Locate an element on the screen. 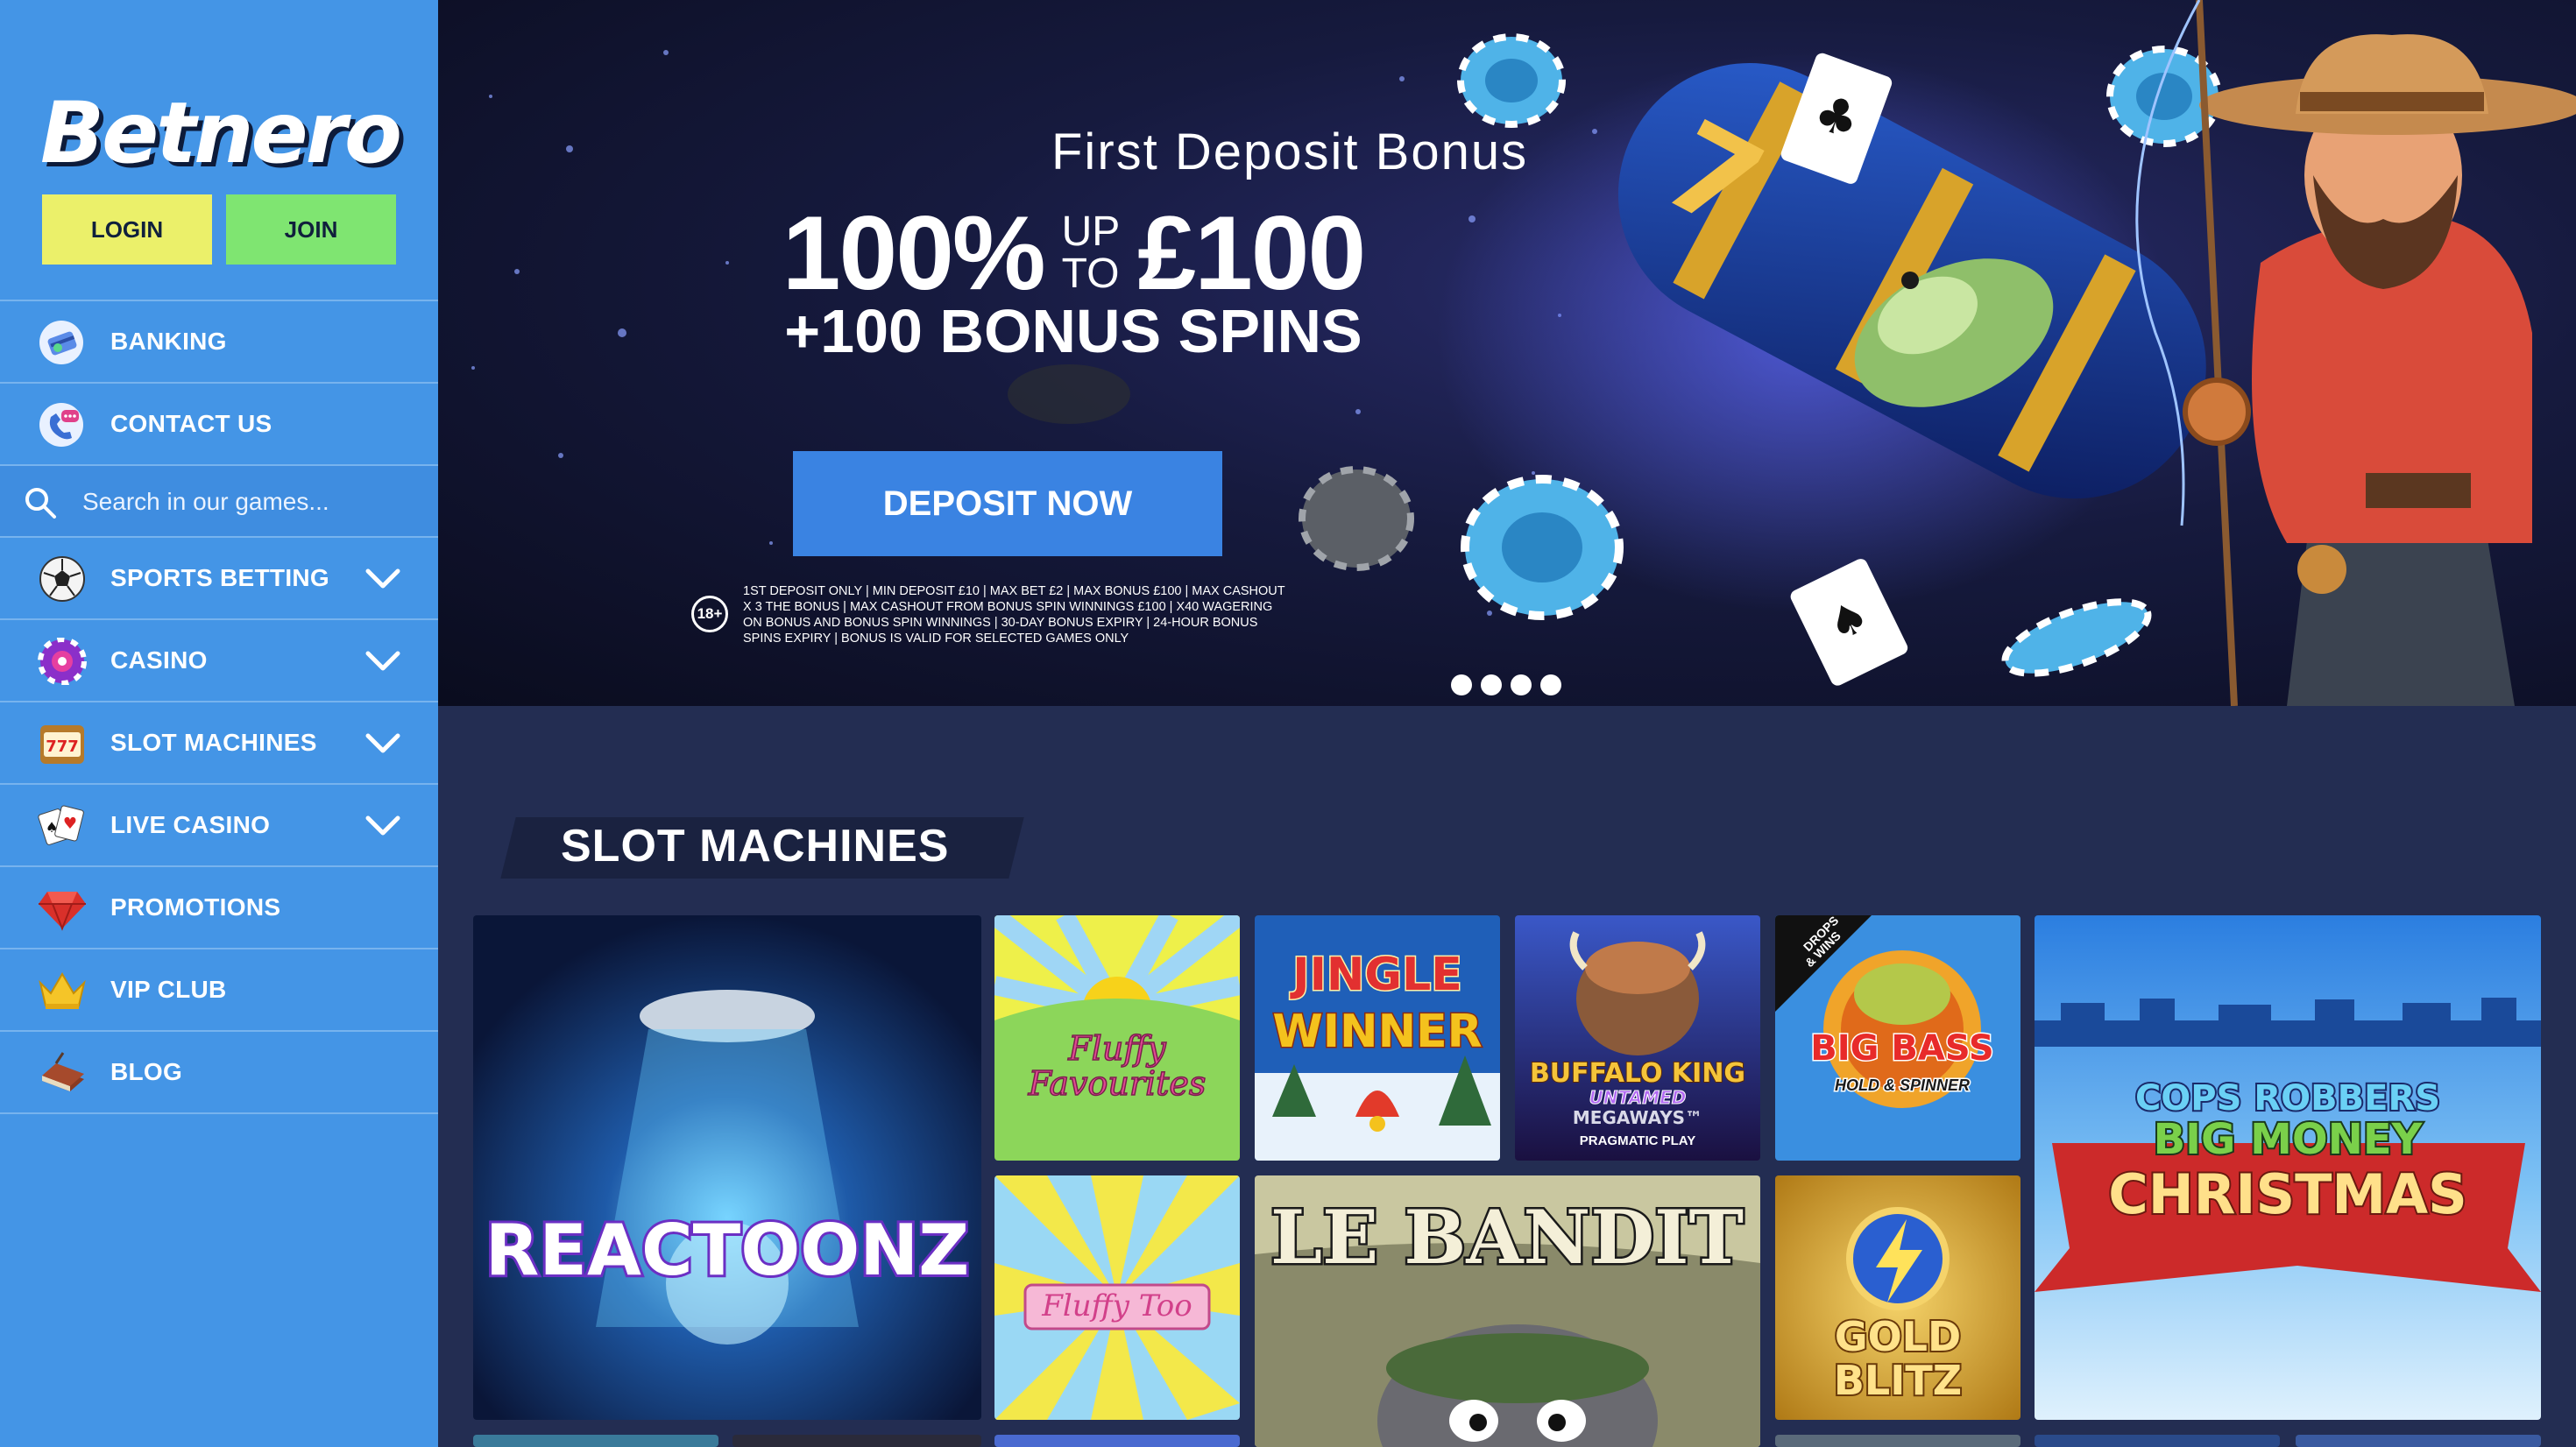 The width and height of the screenshot is (2576, 1447). game-title-line-2: WINNER is located at coordinates (1377, 1032).